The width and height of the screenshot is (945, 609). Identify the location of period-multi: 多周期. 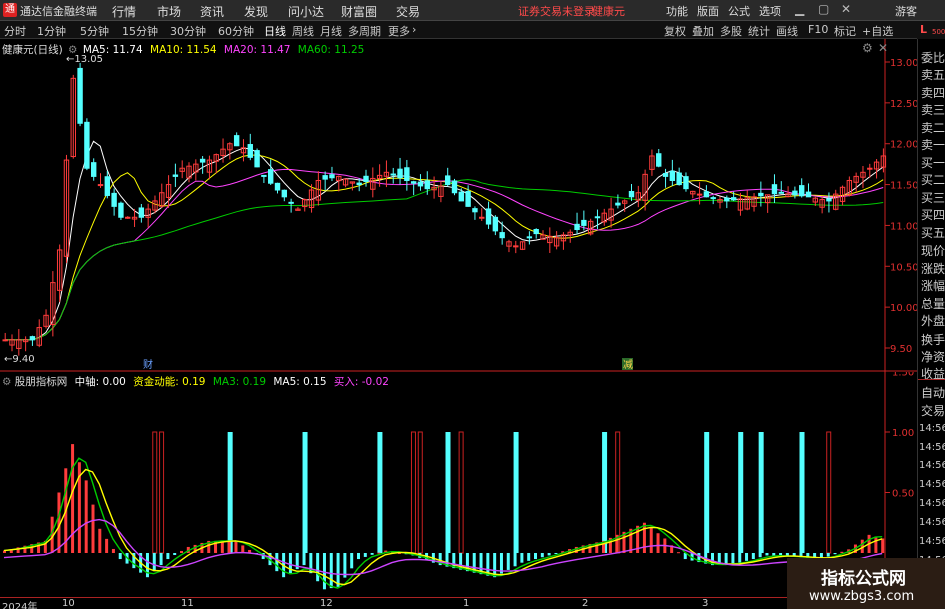
(364, 31).